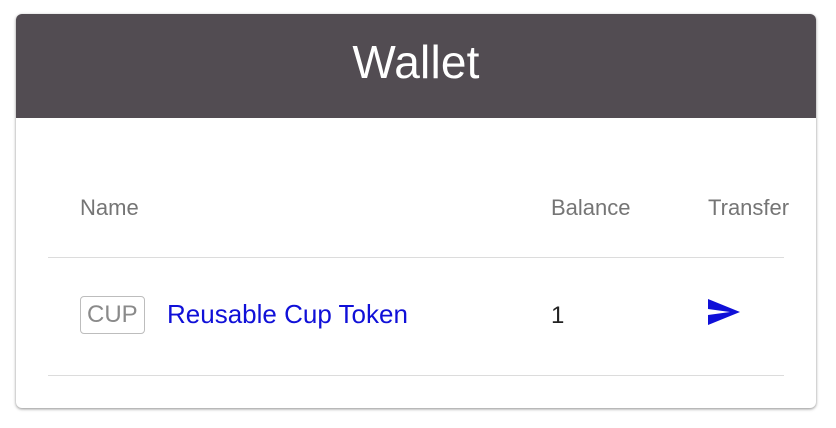 This screenshot has height=428, width=836. Describe the element at coordinates (416, 62) in the screenshot. I see `page-title: Wallet` at that location.